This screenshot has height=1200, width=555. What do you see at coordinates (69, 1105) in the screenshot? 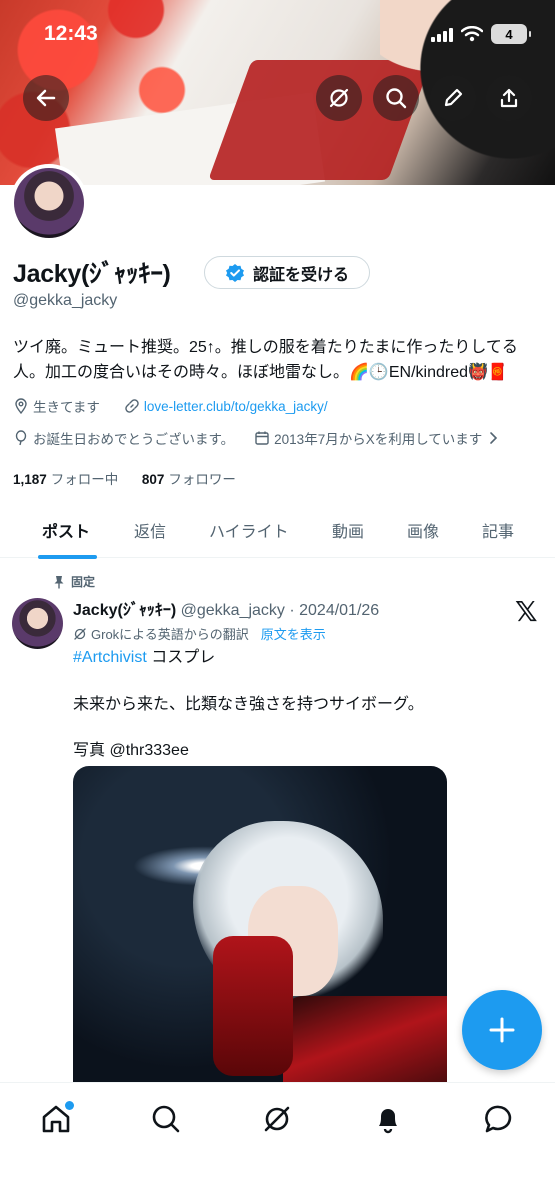
I see `home-notification-dot` at bounding box center [69, 1105].